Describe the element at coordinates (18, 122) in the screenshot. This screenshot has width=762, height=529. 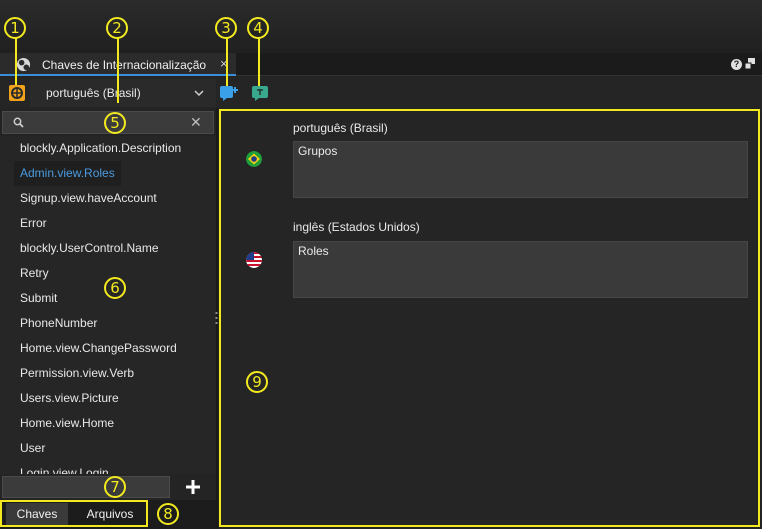
I see `search-icon` at that location.